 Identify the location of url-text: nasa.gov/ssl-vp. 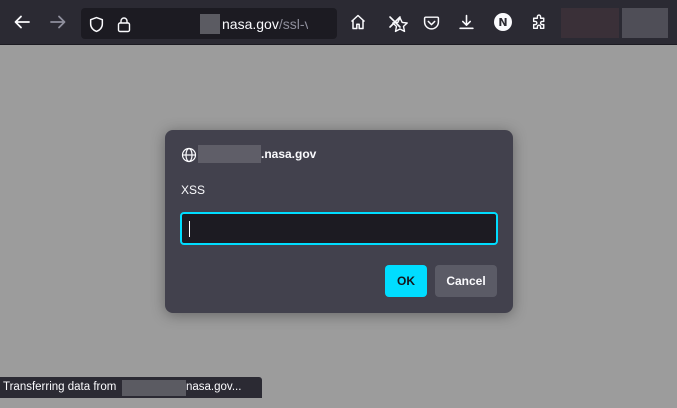
(265, 24).